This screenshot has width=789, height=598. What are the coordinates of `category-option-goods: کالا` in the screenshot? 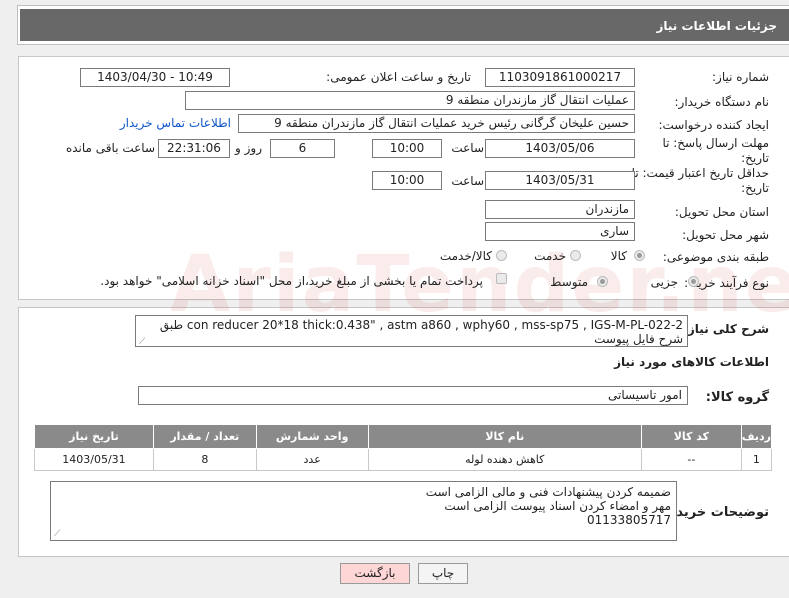 It's located at (618, 256).